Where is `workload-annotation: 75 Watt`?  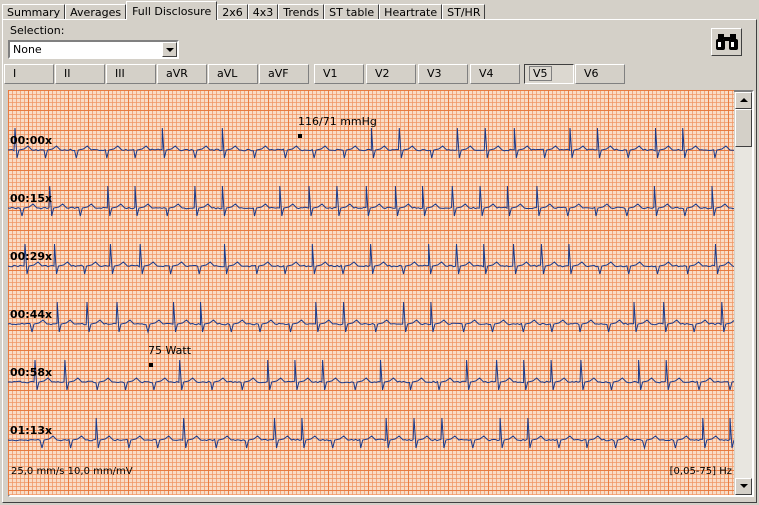 workload-annotation: 75 Watt is located at coordinates (170, 350).